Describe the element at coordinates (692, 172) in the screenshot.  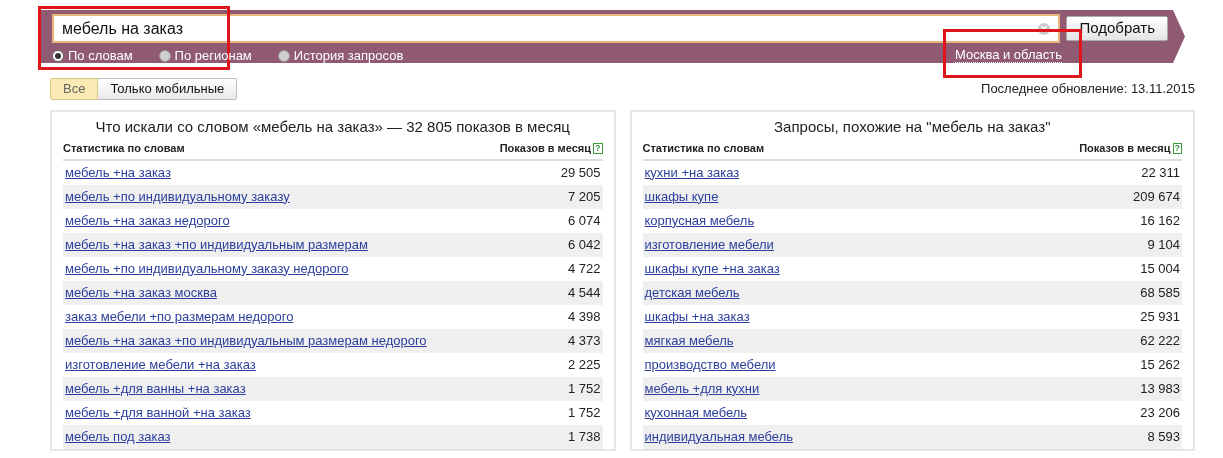
I see `keyword-link: кухни +на заказ` at that location.